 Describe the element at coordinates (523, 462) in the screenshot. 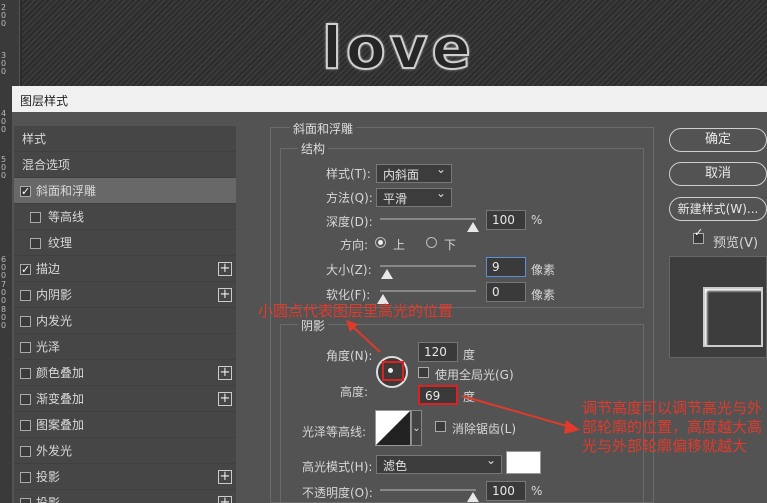

I see `highlight-color-swatch` at that location.